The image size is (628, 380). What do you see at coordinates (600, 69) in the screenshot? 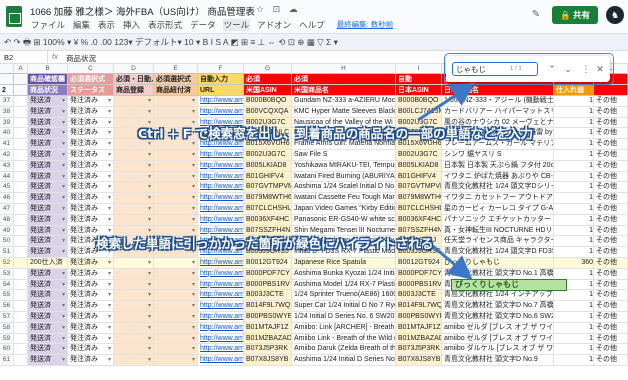
I see `close-icon: ✕` at bounding box center [600, 69].